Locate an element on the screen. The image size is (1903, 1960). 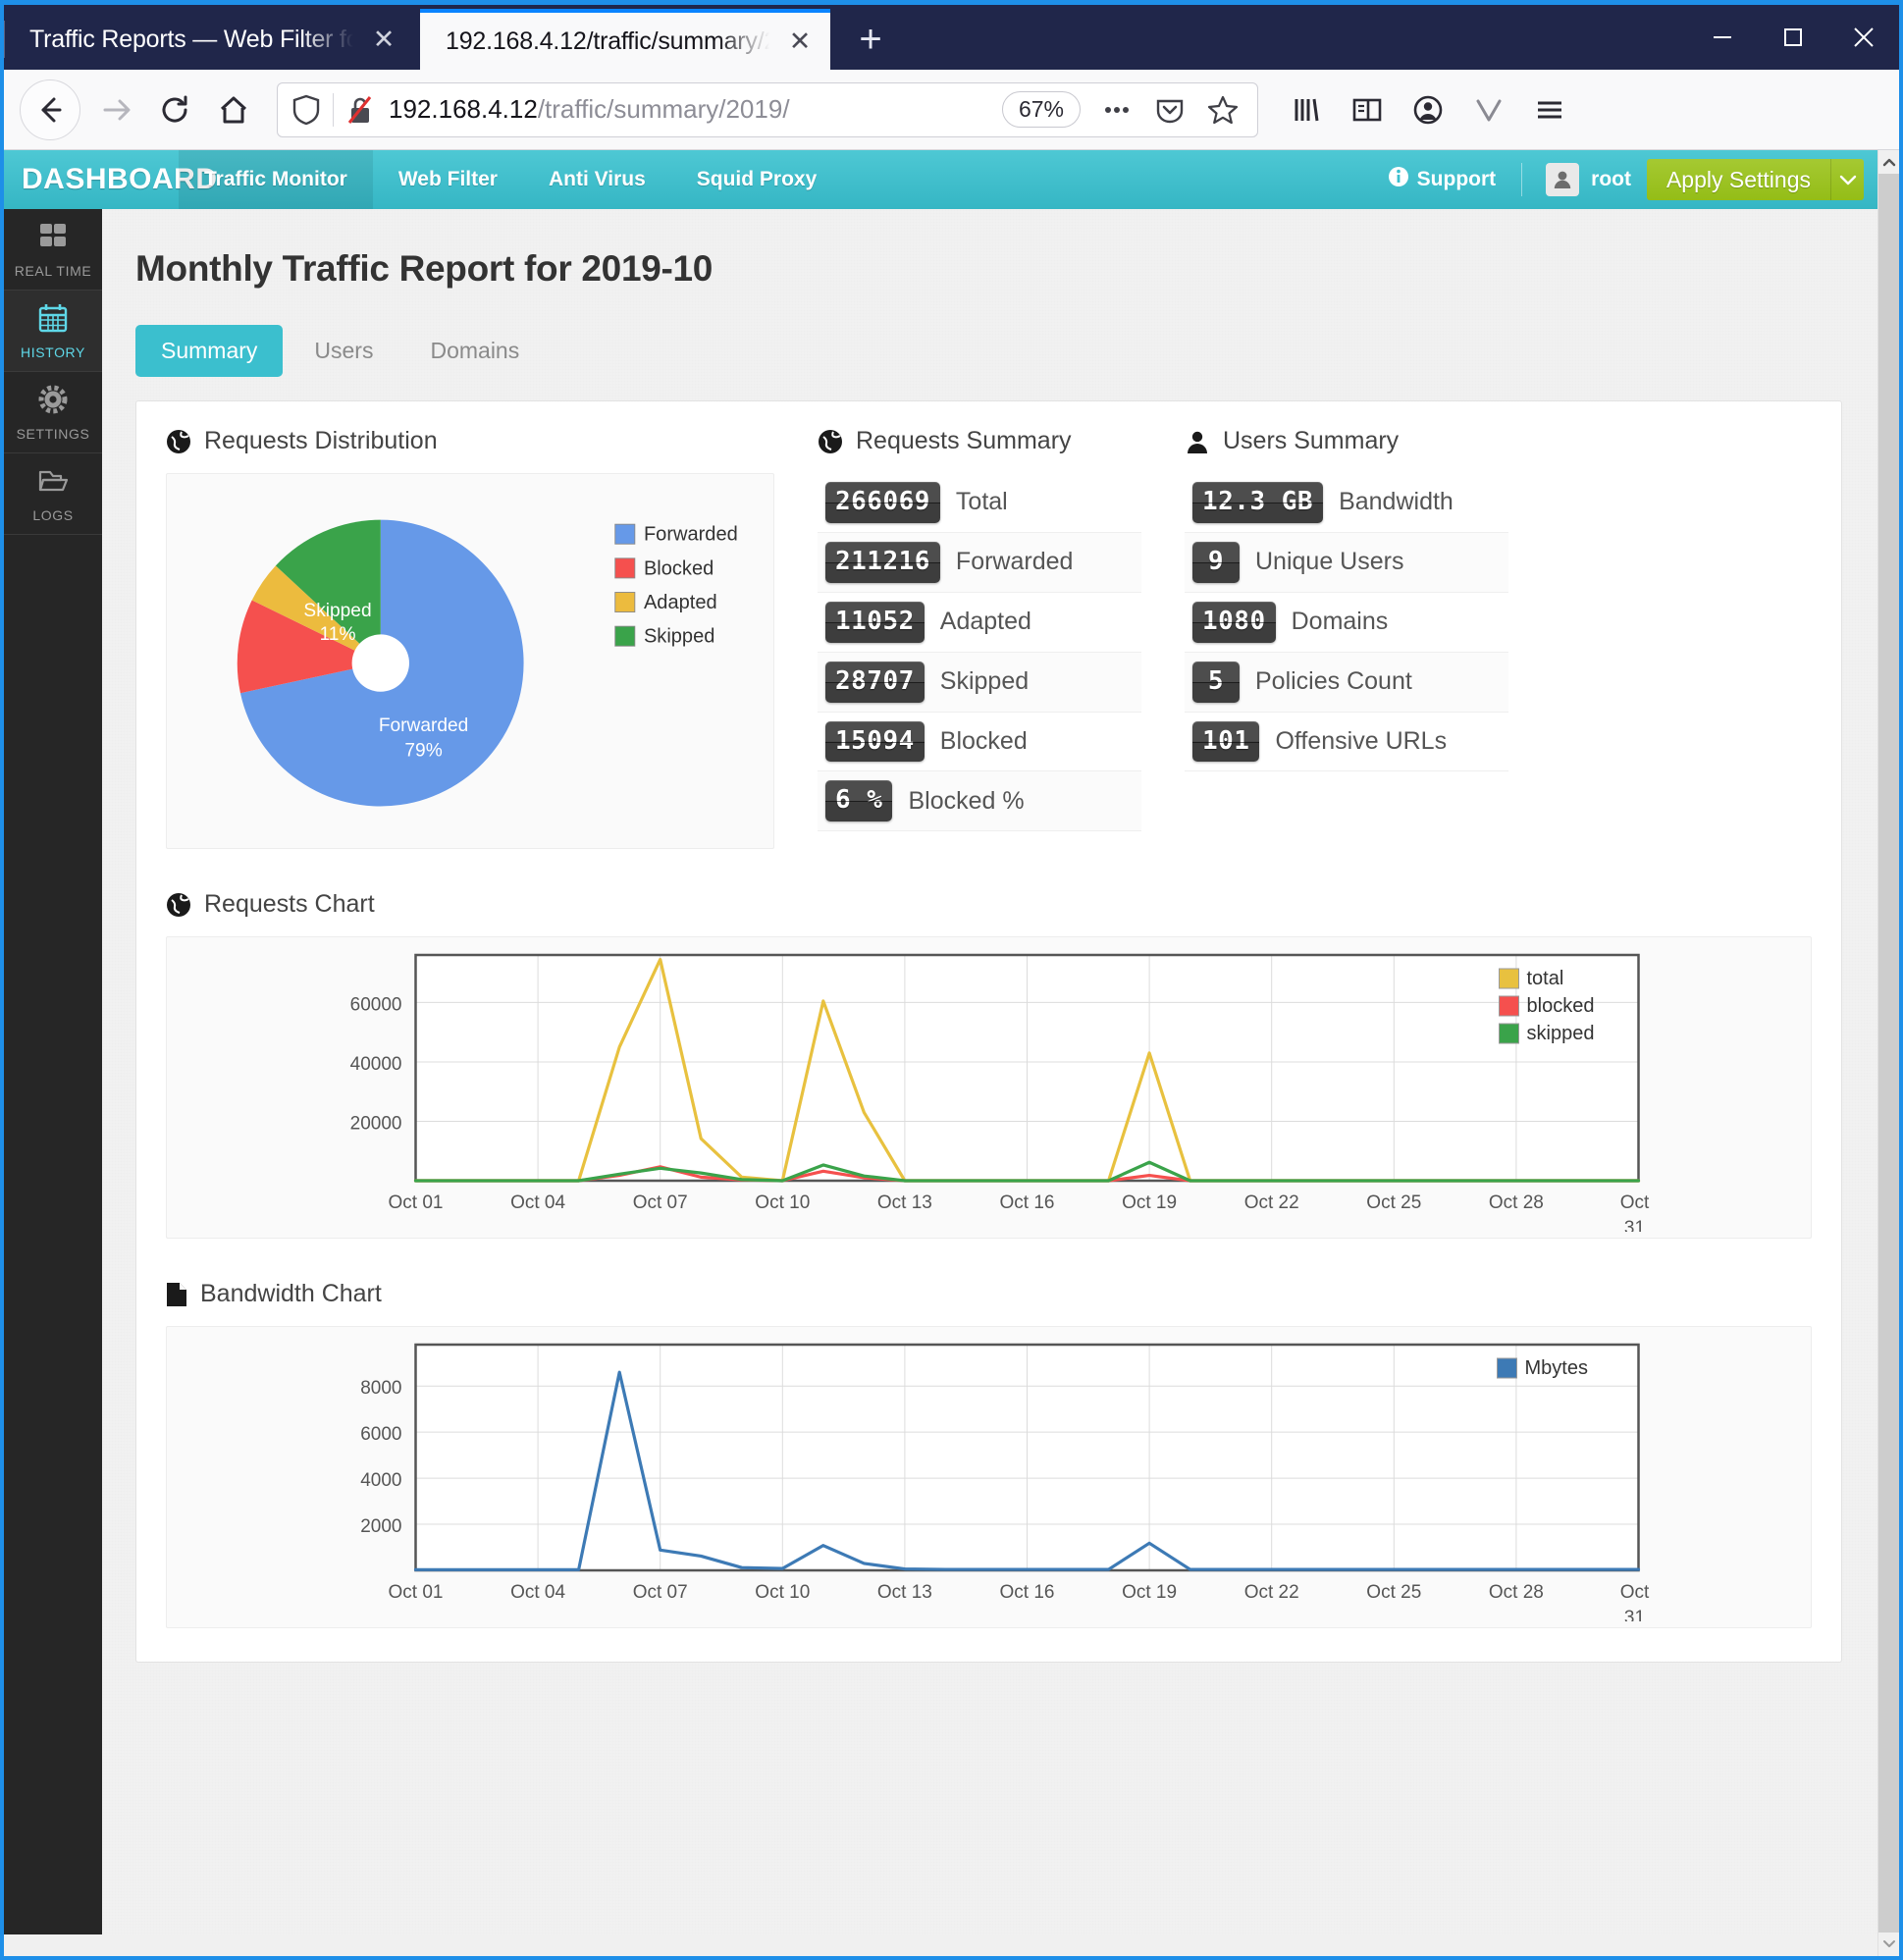
maximize-button is located at coordinates (1793, 37).